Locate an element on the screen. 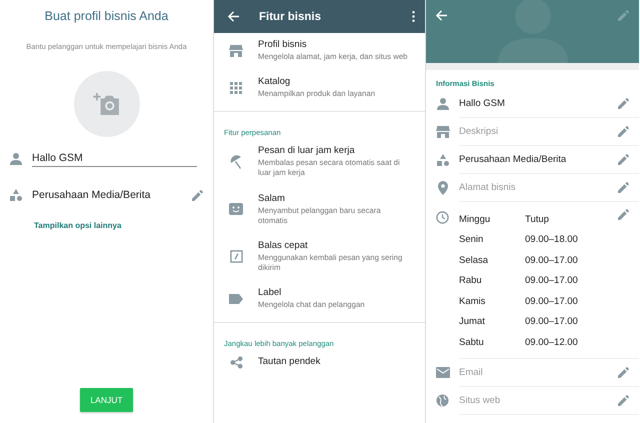 The image size is (640, 423). field-value: Hallo GSM is located at coordinates (482, 103).